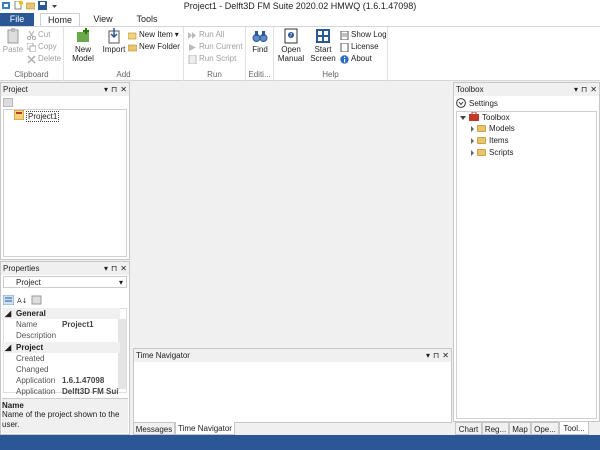  Describe the element at coordinates (218, 58) in the screenshot. I see `run-script-label: Run Script` at that location.